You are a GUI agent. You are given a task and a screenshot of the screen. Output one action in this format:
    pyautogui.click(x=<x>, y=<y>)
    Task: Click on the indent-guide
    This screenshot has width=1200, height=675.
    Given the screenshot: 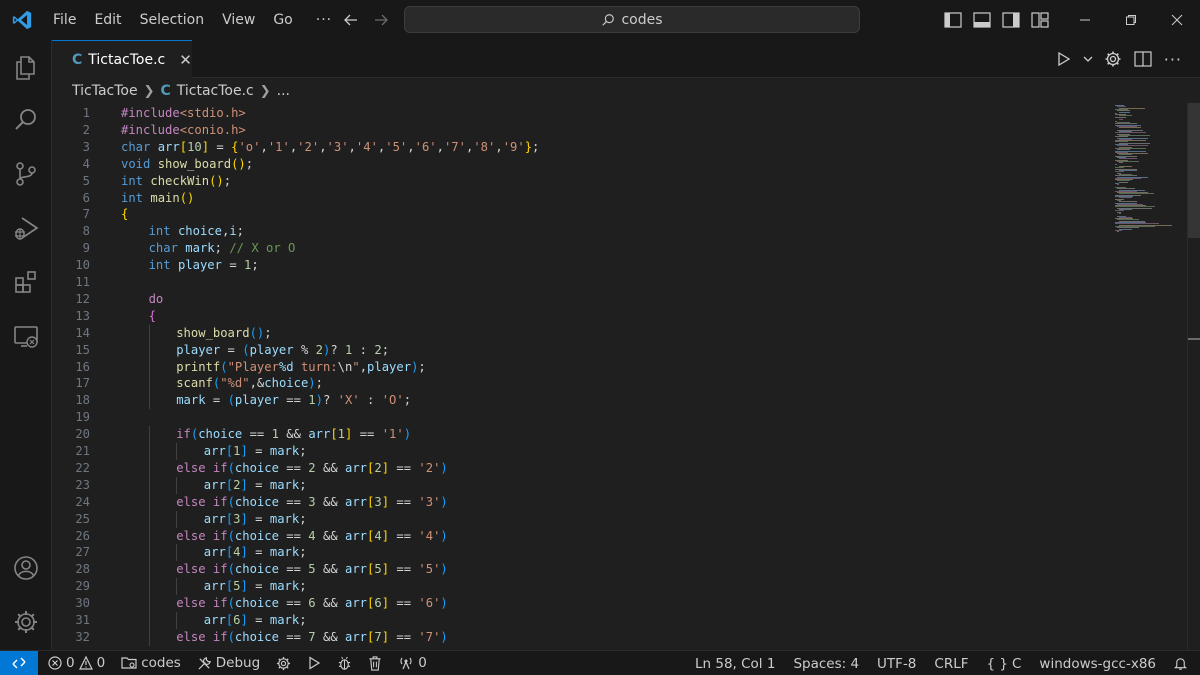 What is the action you would take?
    pyautogui.click(x=149, y=604)
    